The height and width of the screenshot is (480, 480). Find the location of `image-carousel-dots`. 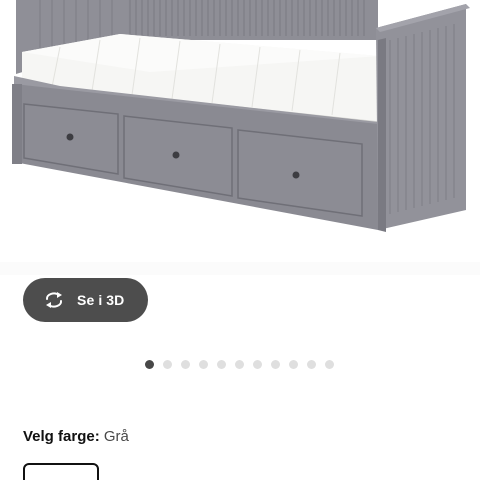

image-carousel-dots is located at coordinates (244, 364).